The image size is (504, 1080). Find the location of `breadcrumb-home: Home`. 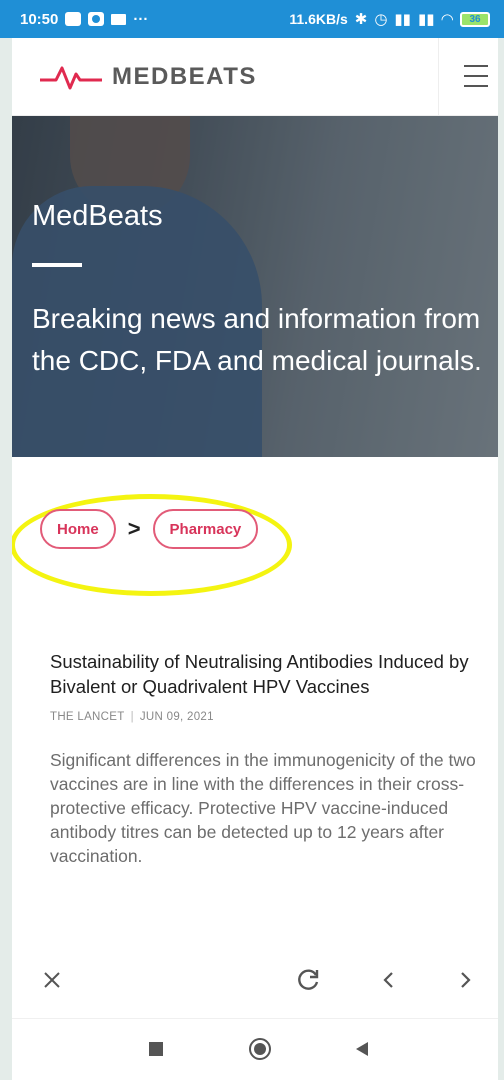

breadcrumb-home: Home is located at coordinates (78, 529).